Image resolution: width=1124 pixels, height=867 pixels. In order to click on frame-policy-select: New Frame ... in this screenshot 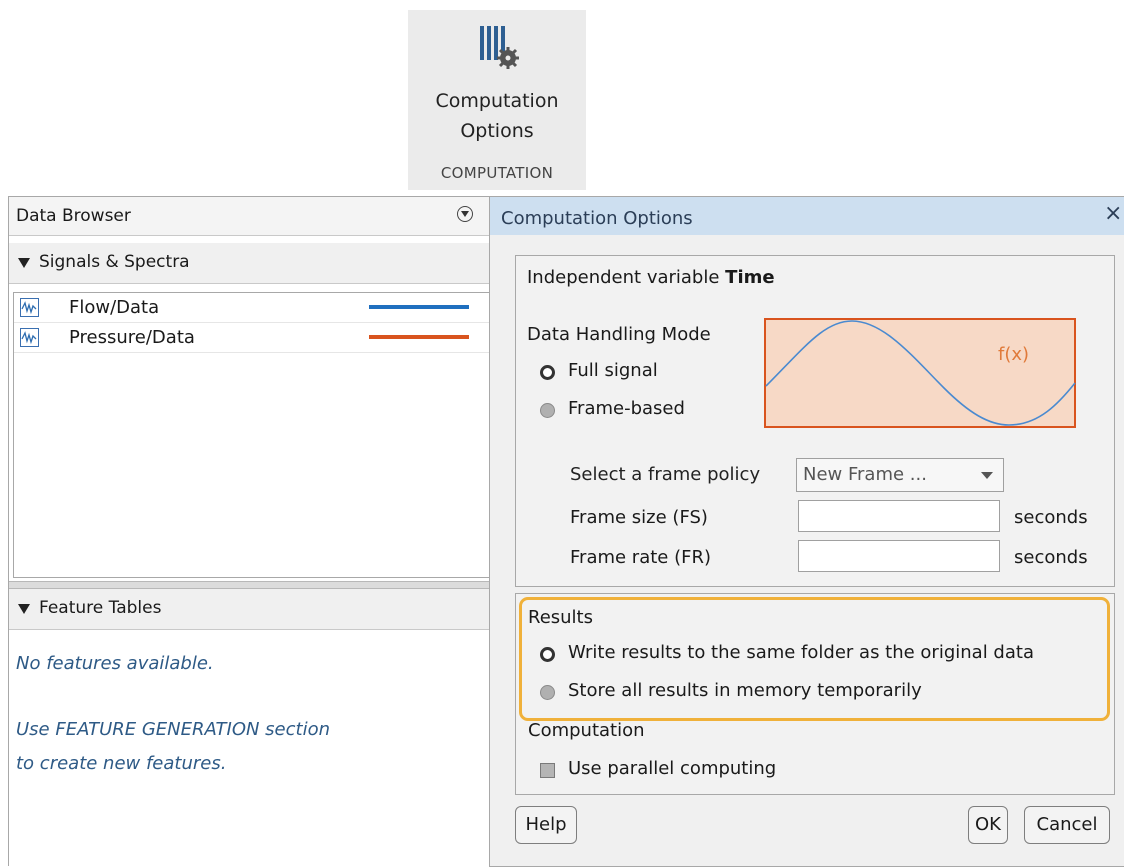, I will do `click(900, 475)`.